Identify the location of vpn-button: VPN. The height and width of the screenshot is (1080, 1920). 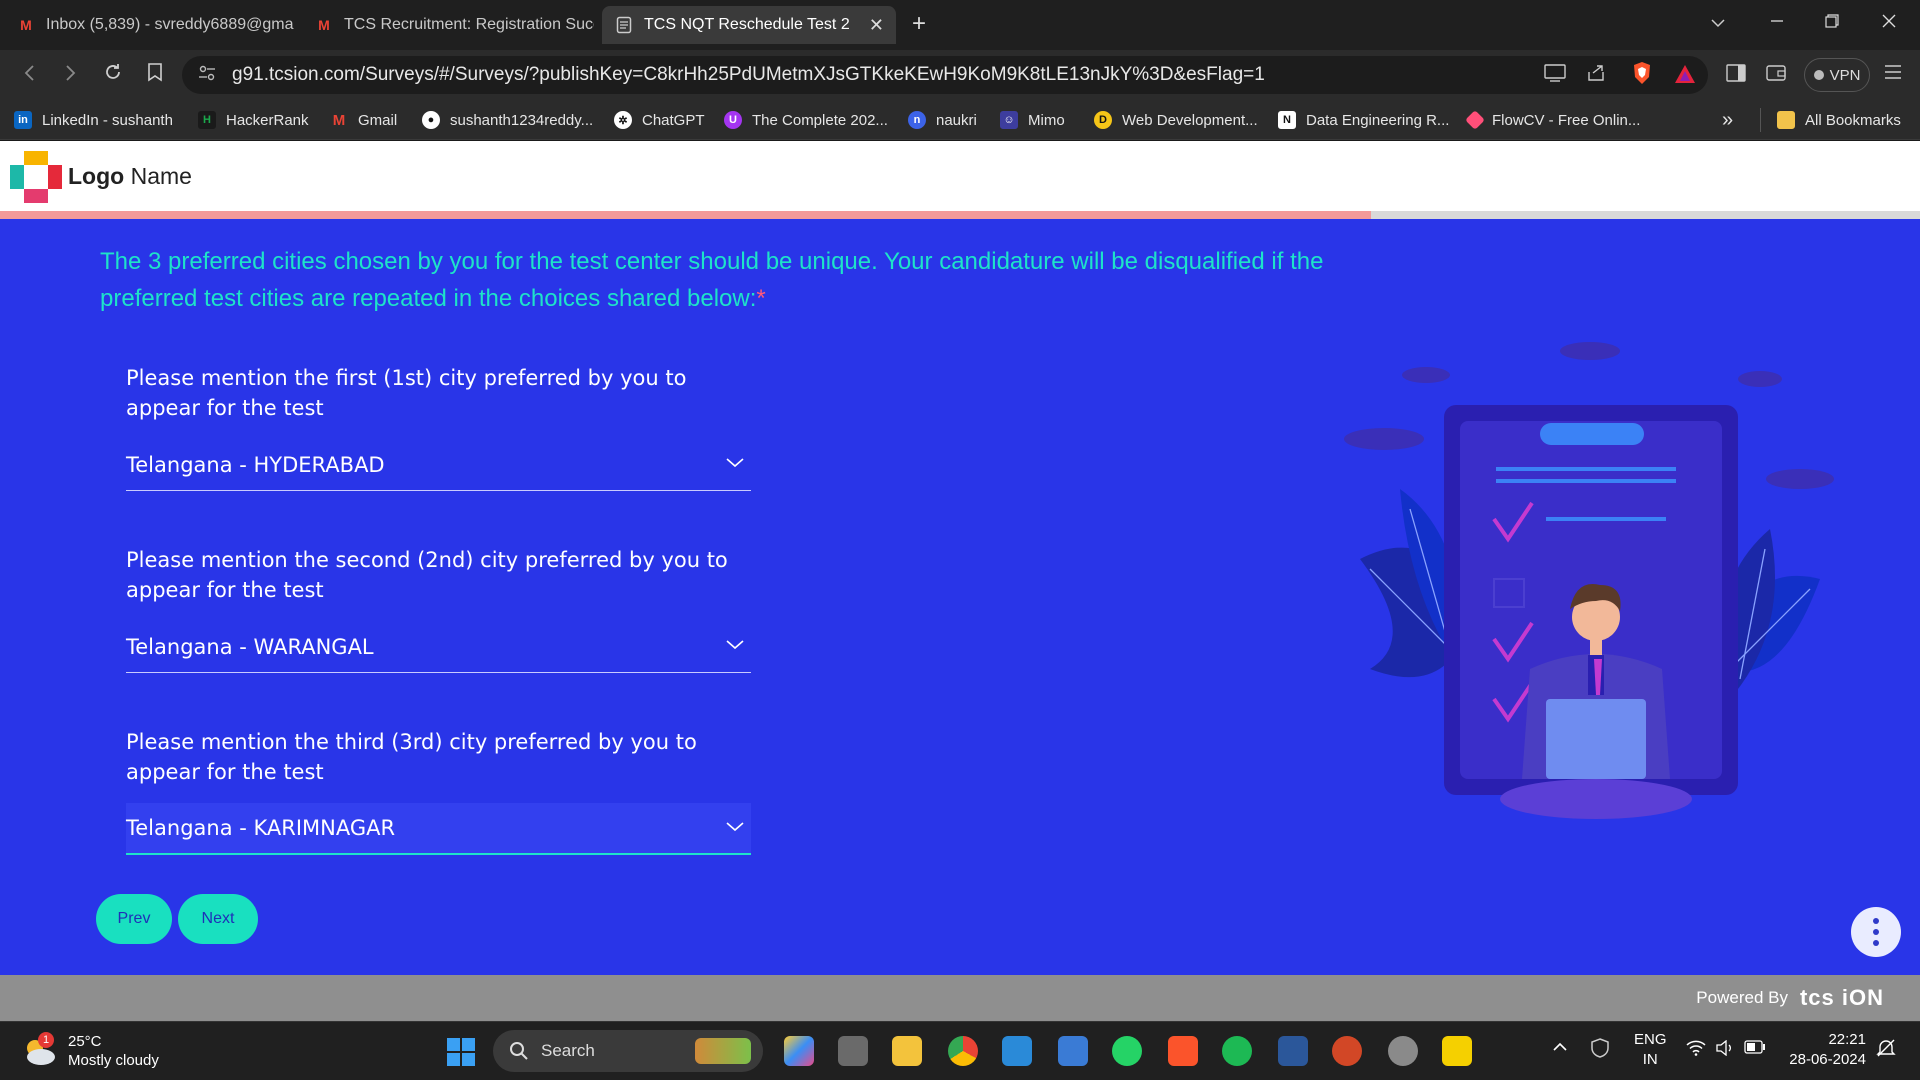
(1837, 75).